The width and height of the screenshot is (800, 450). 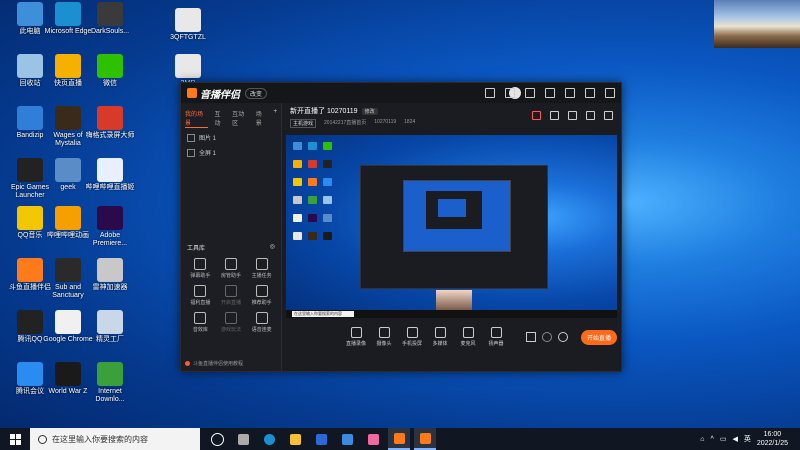 What do you see at coordinates (231, 152) in the screenshot?
I see `scene-item: 全屏 1` at bounding box center [231, 152].